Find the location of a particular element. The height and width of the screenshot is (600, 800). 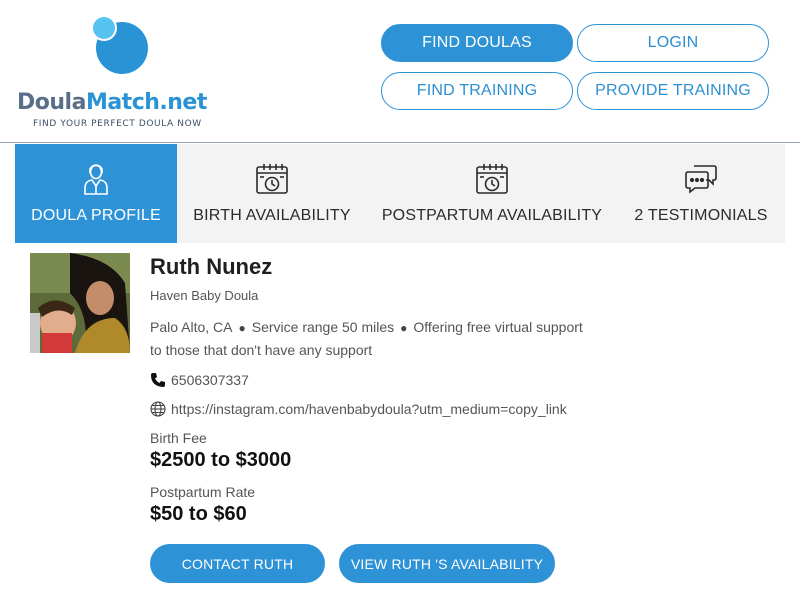

tab-birth-availability: BIRTH AVAILABILITY is located at coordinates (272, 193).